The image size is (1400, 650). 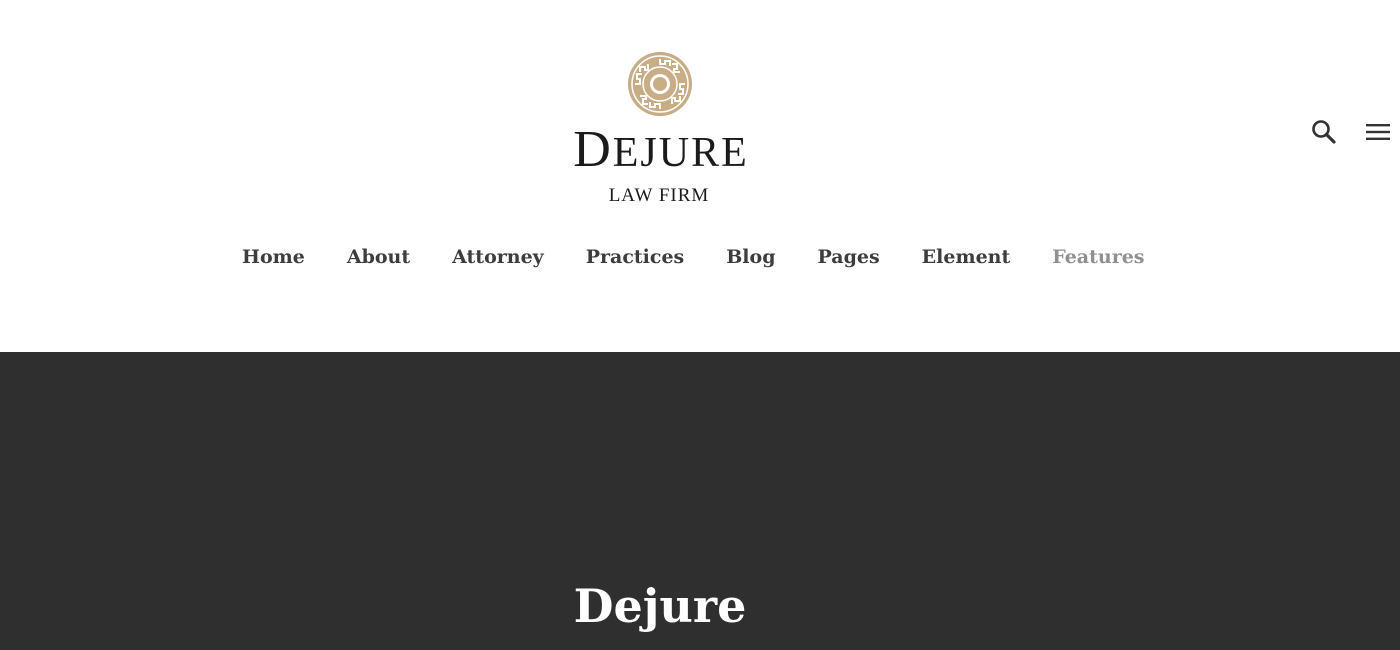 What do you see at coordinates (966, 257) in the screenshot?
I see `nav-item-element: Element` at bounding box center [966, 257].